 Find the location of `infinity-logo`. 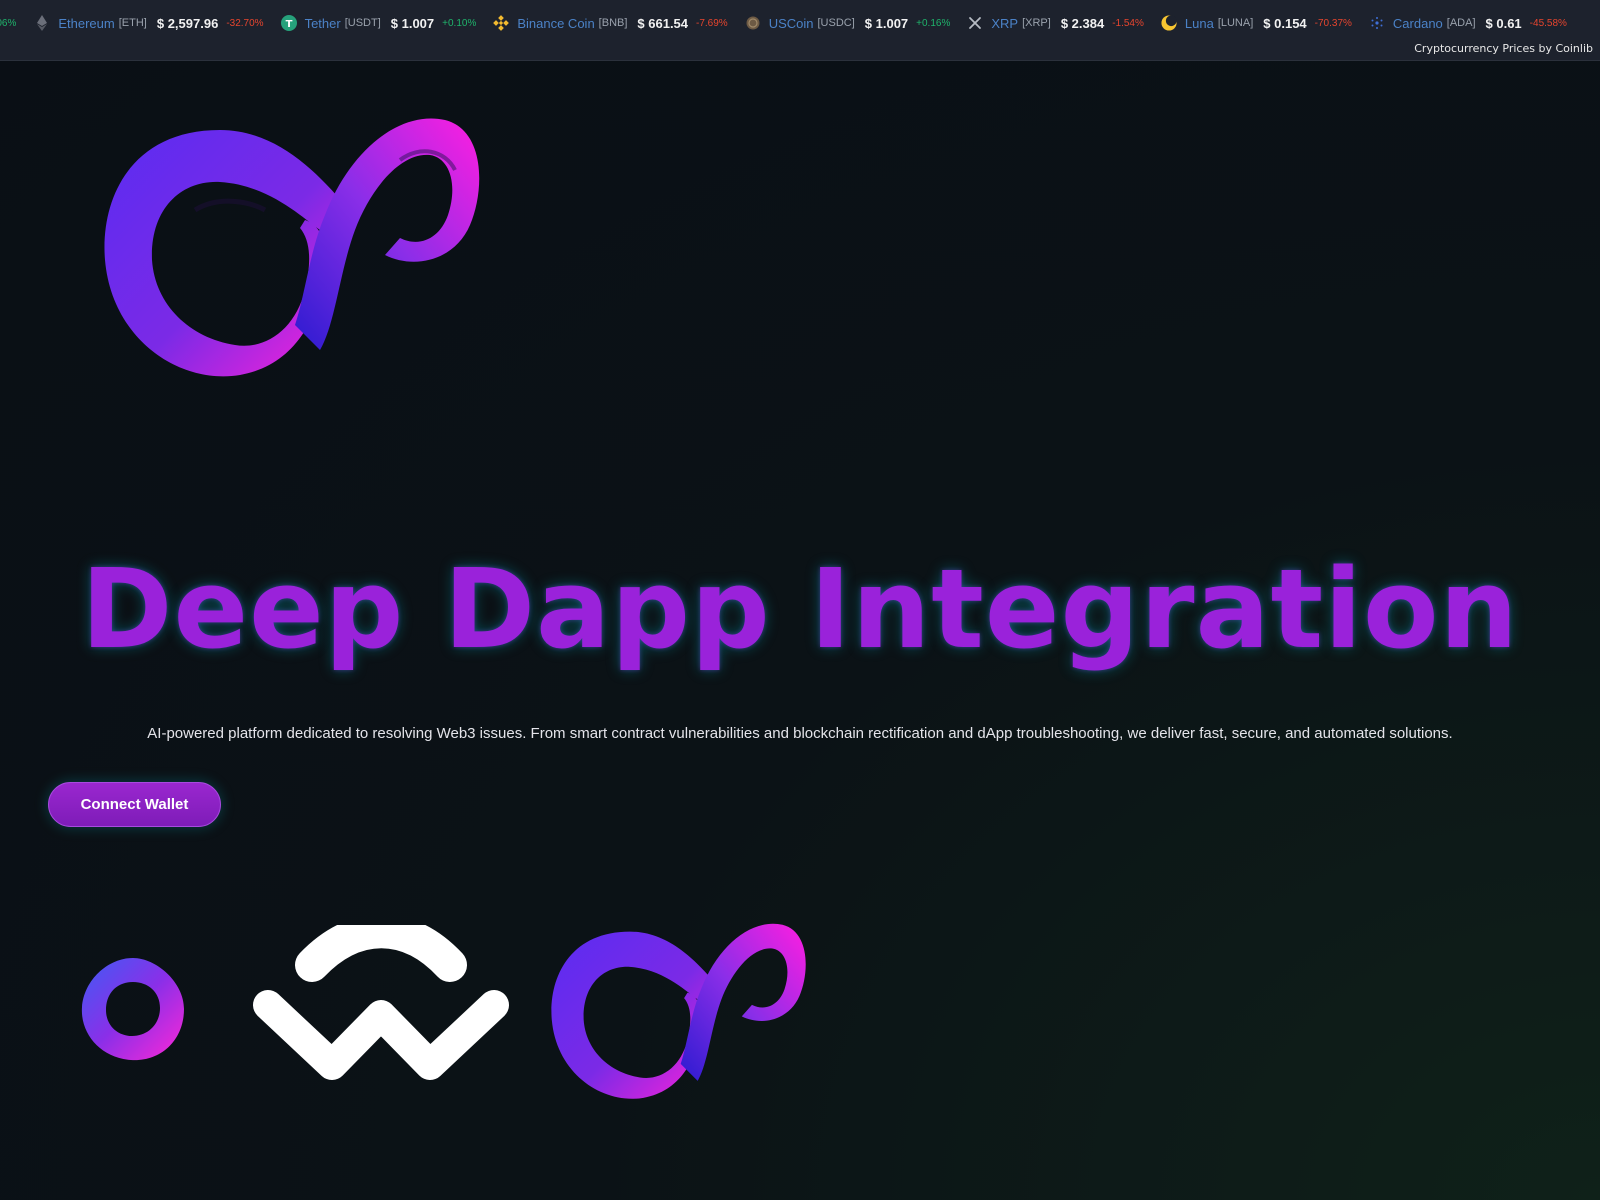

infinity-logo is located at coordinates (292, 250).